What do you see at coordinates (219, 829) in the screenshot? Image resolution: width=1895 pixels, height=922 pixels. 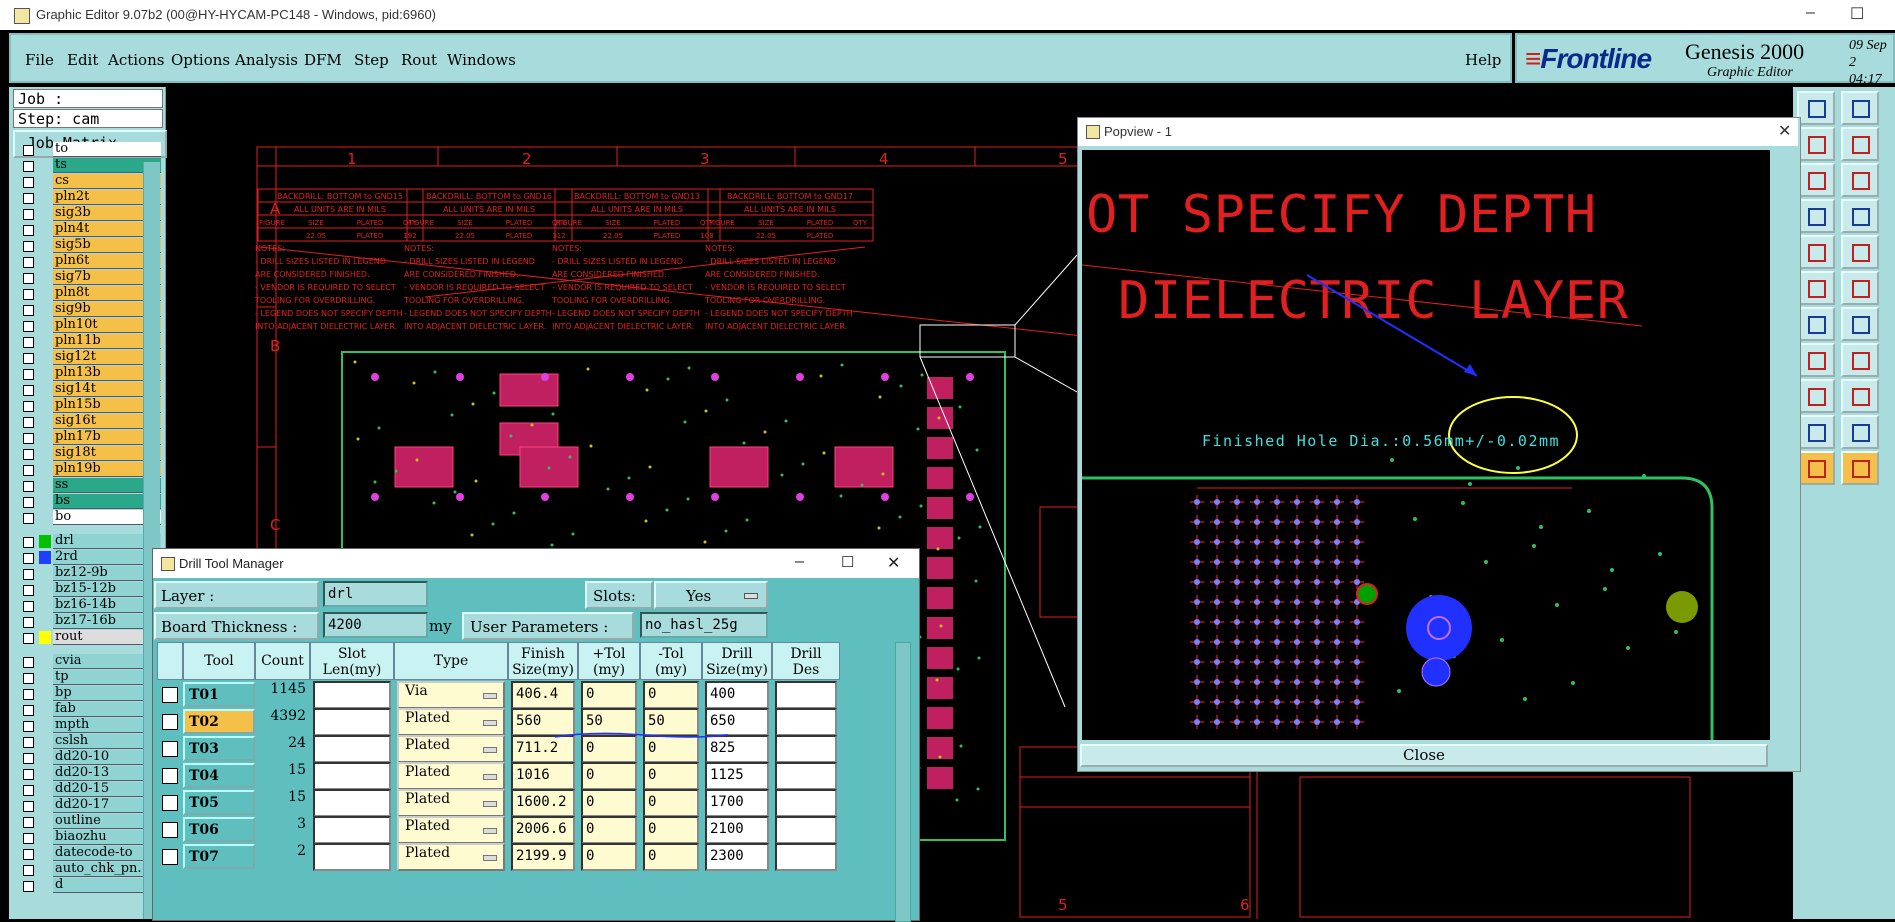 I see `tool-button: T06` at bounding box center [219, 829].